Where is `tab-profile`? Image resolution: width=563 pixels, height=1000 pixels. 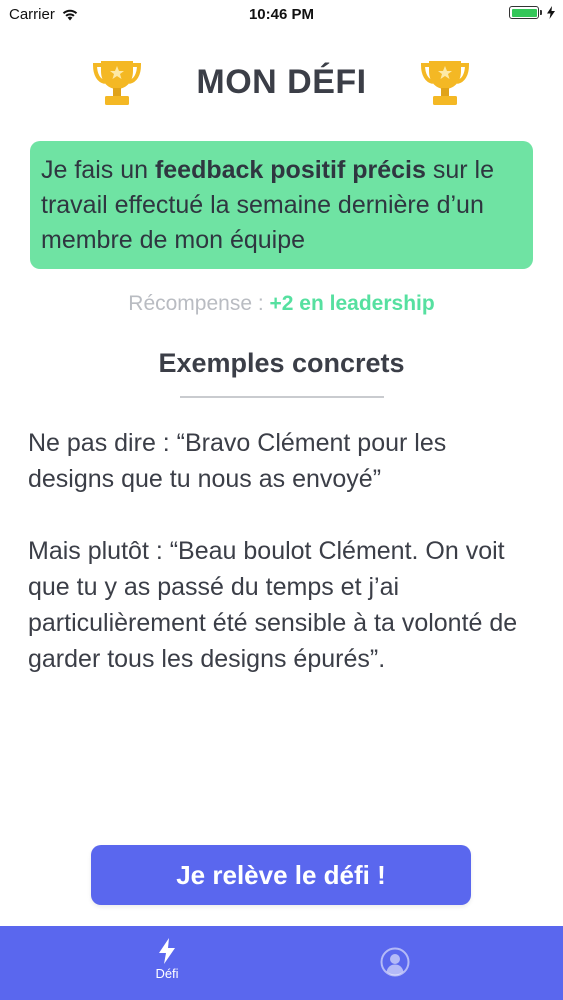
tab-profile is located at coordinates (395, 963).